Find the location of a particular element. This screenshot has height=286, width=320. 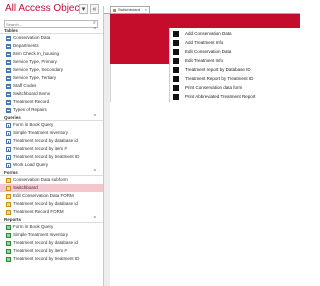

tab-switchboard: Switchboard × is located at coordinates (130, 9).